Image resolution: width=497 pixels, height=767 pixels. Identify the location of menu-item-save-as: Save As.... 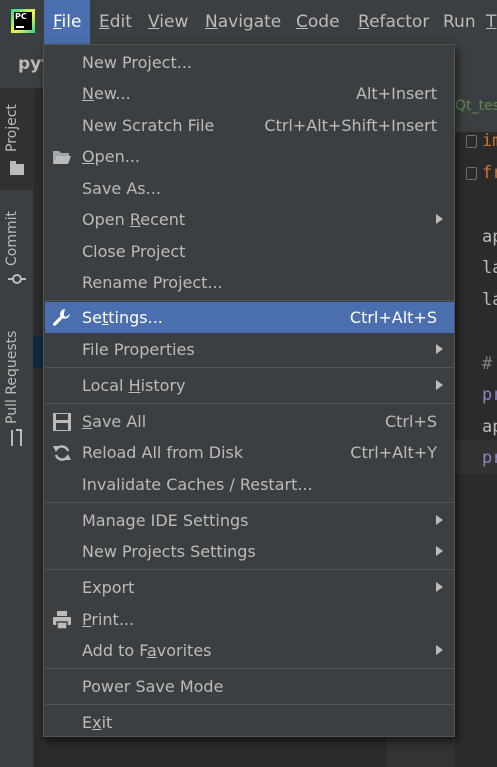
(249, 188).